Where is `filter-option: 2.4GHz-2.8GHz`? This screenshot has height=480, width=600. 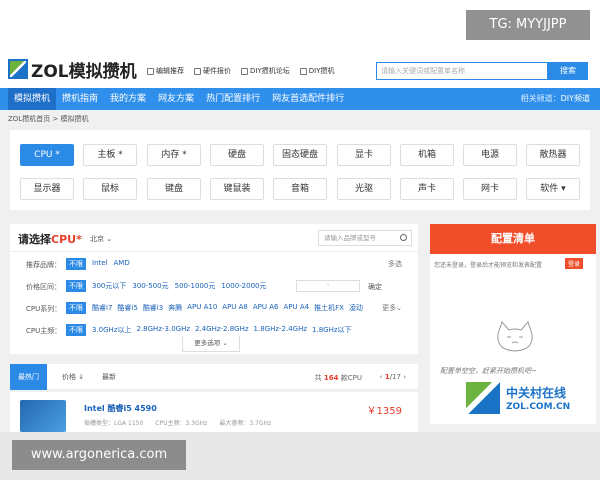 filter-option: 2.4GHz-2.8GHz is located at coordinates (222, 330).